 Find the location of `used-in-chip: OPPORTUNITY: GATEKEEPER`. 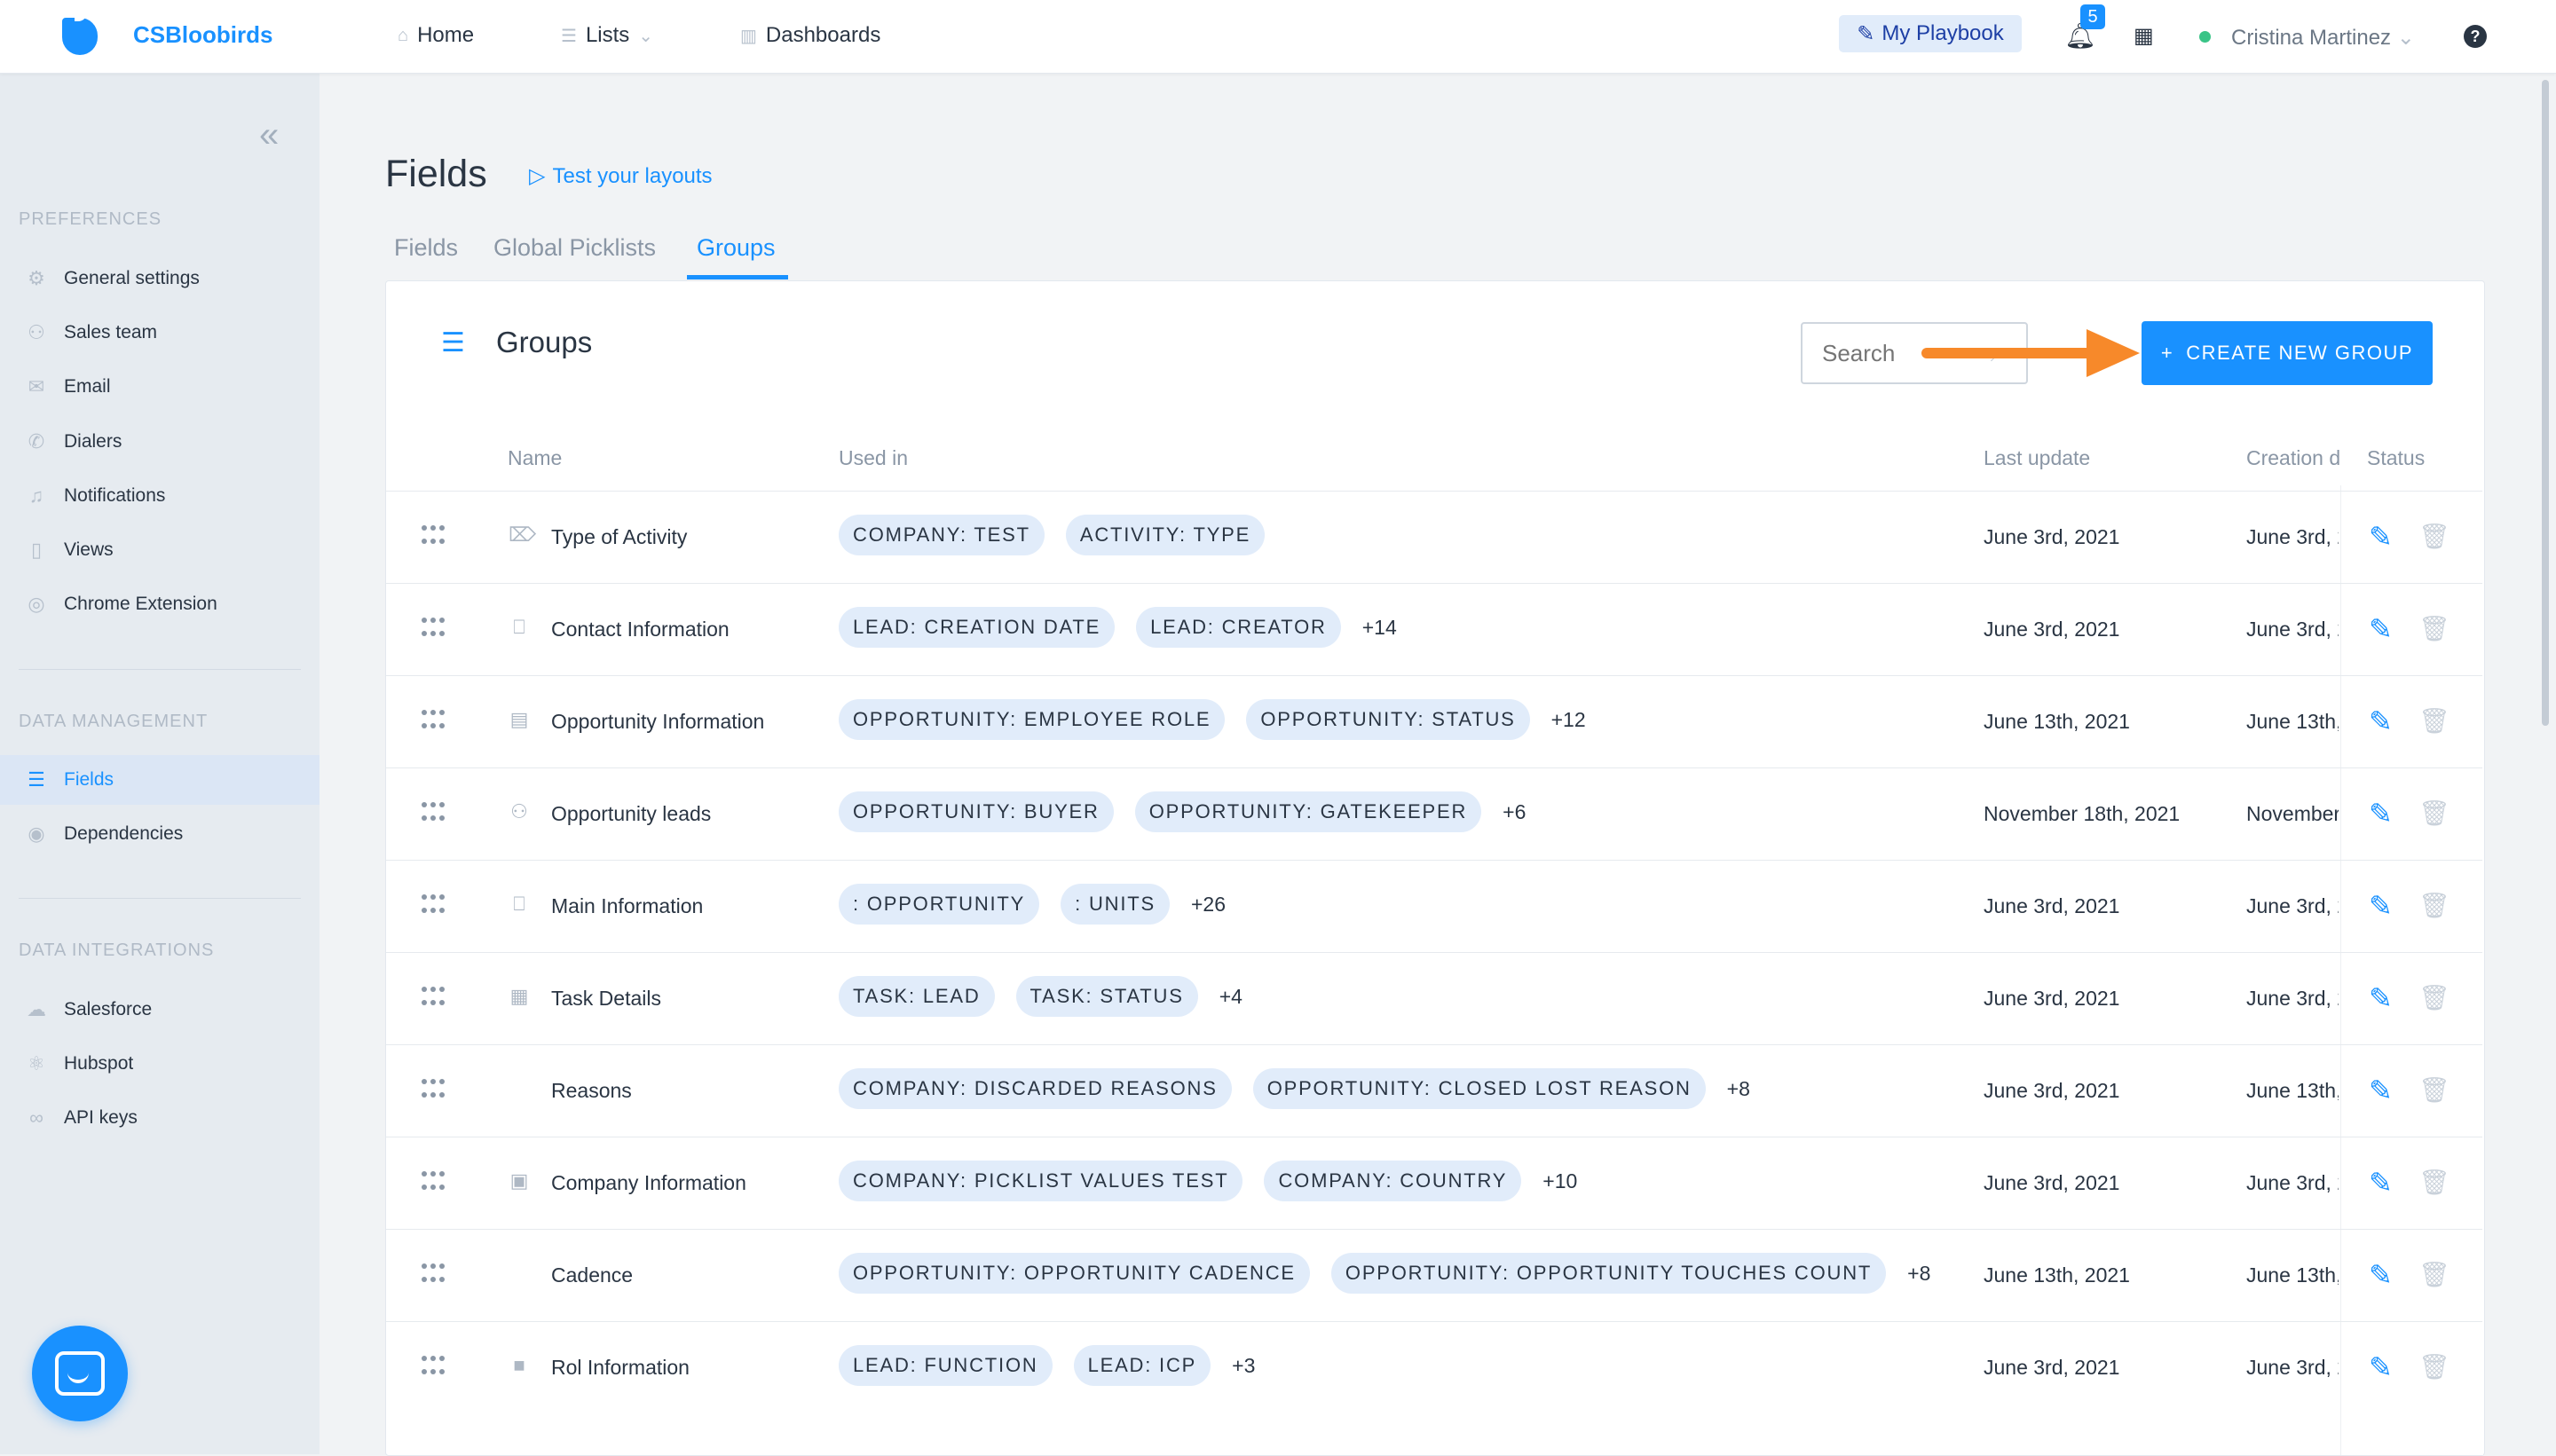

used-in-chip: OPPORTUNITY: GATEKEEPER is located at coordinates (1308, 811).